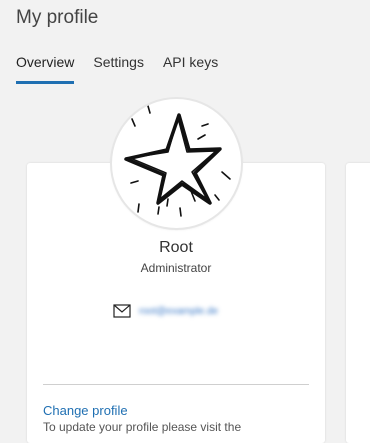 The image size is (370, 443). What do you see at coordinates (142, 427) in the screenshot?
I see `update-profile-text: To update your profile please visit the` at bounding box center [142, 427].